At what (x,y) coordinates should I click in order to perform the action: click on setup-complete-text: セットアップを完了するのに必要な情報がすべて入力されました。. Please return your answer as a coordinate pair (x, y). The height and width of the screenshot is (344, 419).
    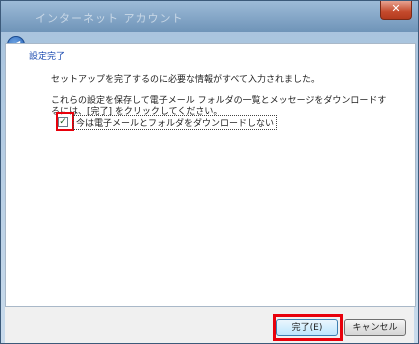
    Looking at the image, I should click on (186, 80).